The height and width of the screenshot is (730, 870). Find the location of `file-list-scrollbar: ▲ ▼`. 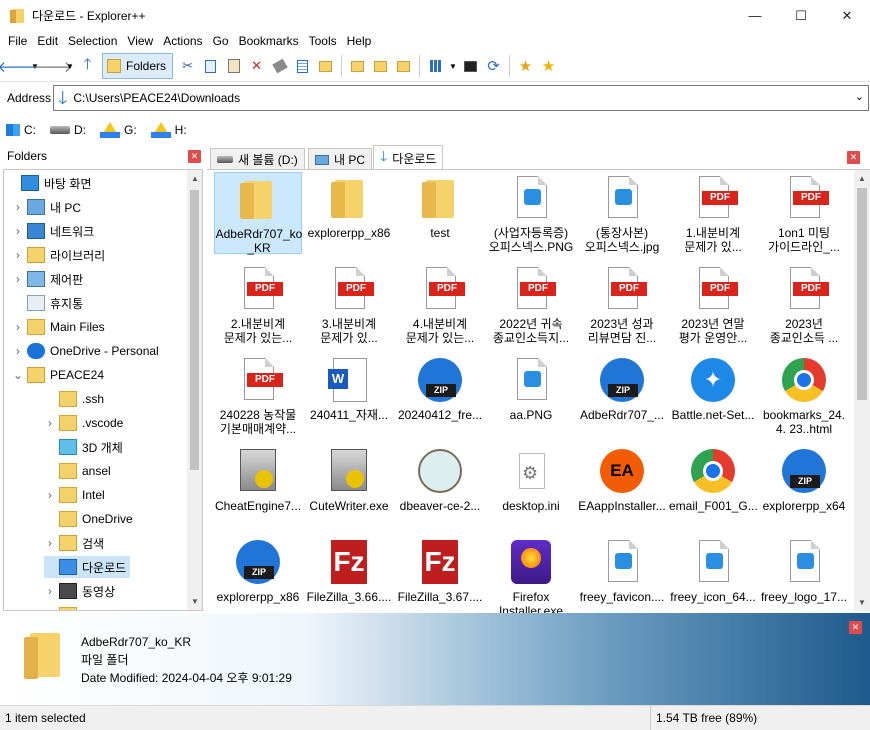

file-list-scrollbar: ▲ ▼ is located at coordinates (862, 390).